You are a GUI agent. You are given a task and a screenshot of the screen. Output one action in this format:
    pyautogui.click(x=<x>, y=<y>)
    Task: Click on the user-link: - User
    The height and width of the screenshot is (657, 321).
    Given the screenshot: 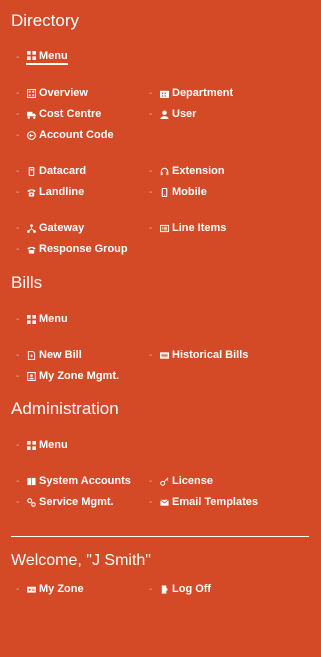 What is the action you would take?
    pyautogui.click(x=172, y=114)
    